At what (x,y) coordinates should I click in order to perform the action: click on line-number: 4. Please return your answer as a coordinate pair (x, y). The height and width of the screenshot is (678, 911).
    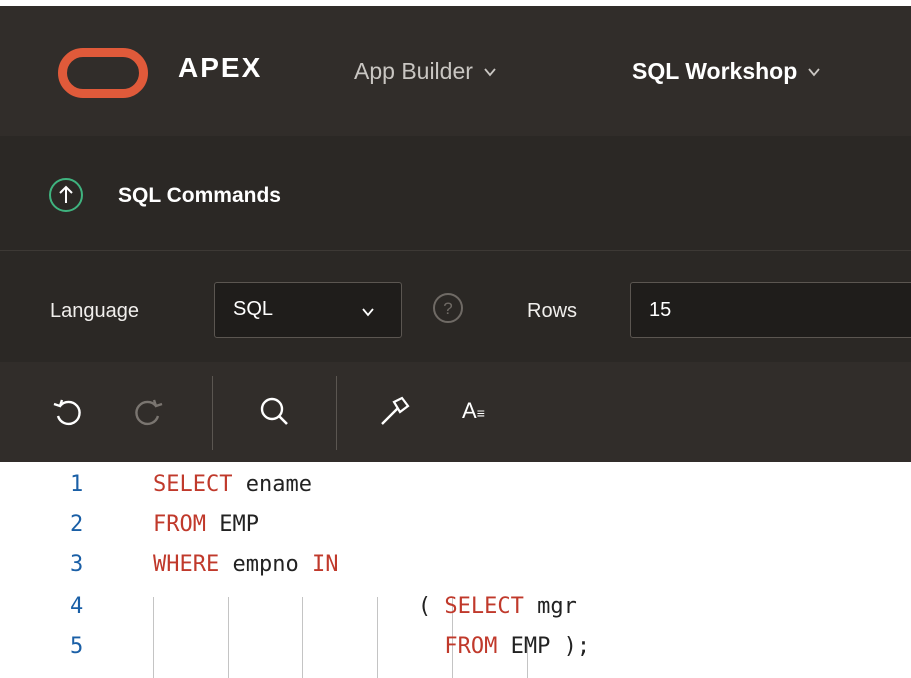
    Looking at the image, I should click on (77, 606).